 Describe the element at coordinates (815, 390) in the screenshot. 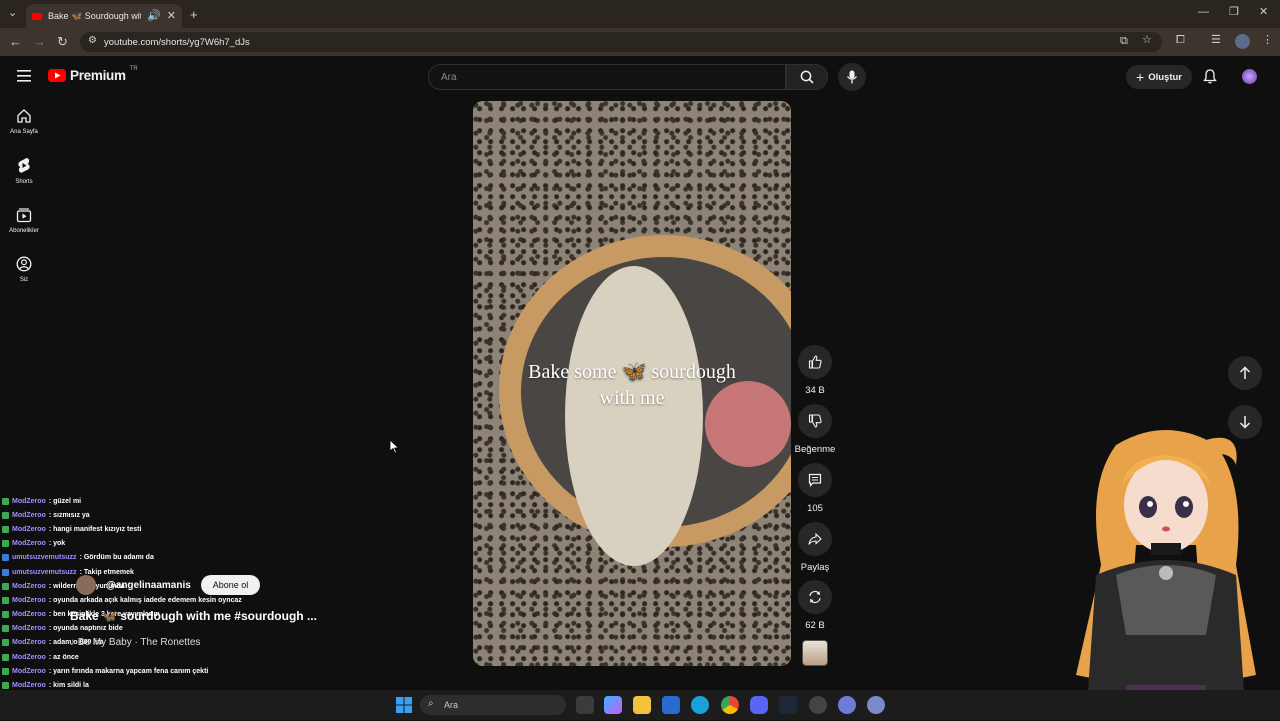

I see `like-count: 34 B` at that location.